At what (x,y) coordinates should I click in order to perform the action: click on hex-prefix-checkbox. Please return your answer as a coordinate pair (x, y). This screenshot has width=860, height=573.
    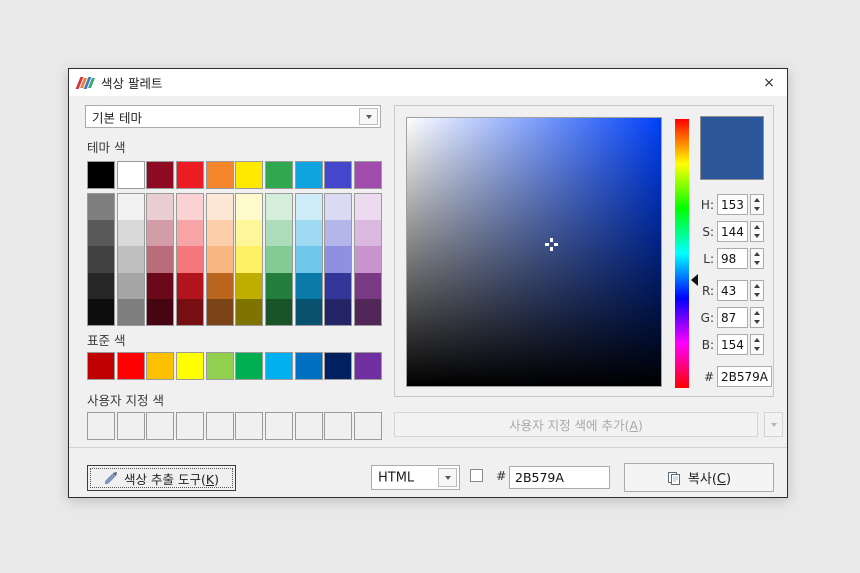
    Looking at the image, I should click on (476, 475).